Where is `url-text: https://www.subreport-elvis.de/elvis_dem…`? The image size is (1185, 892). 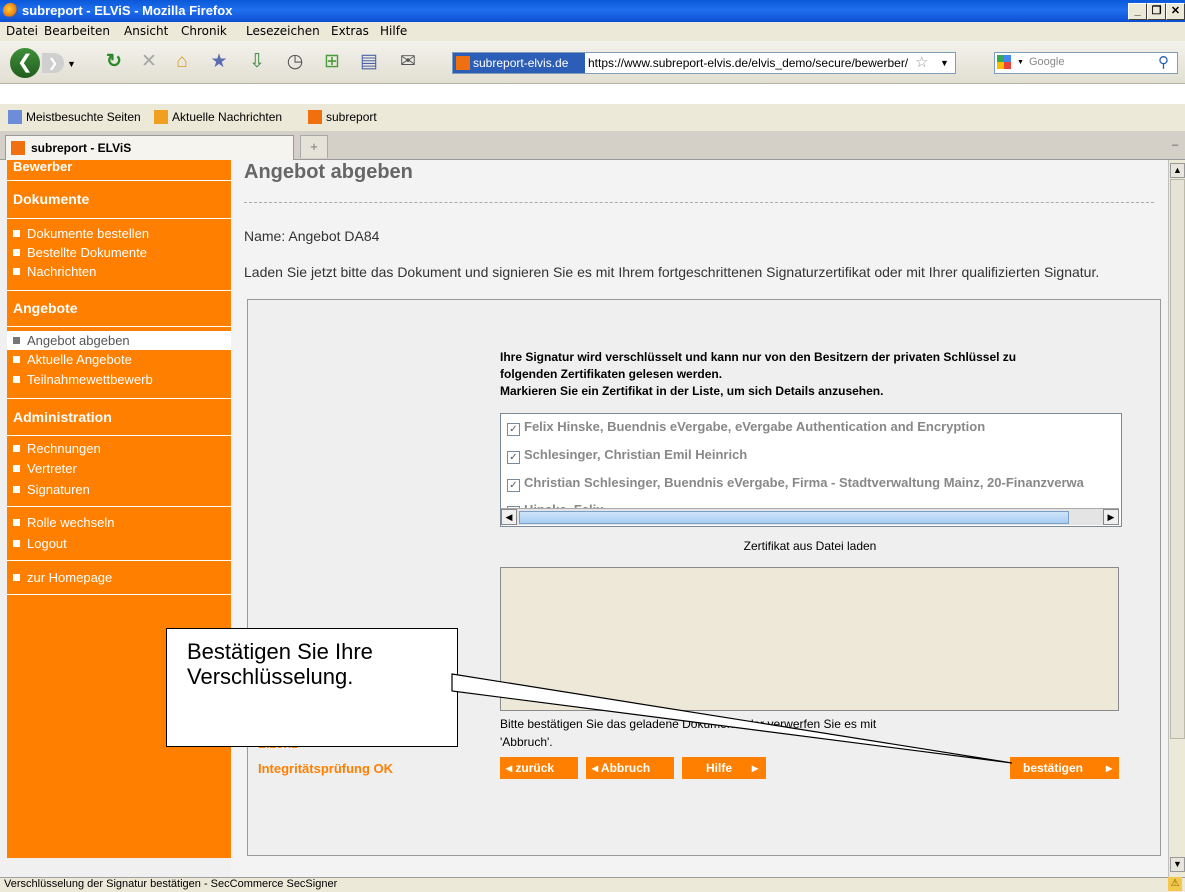 url-text: https://www.subreport-elvis.de/elvis_dem… is located at coordinates (748, 63).